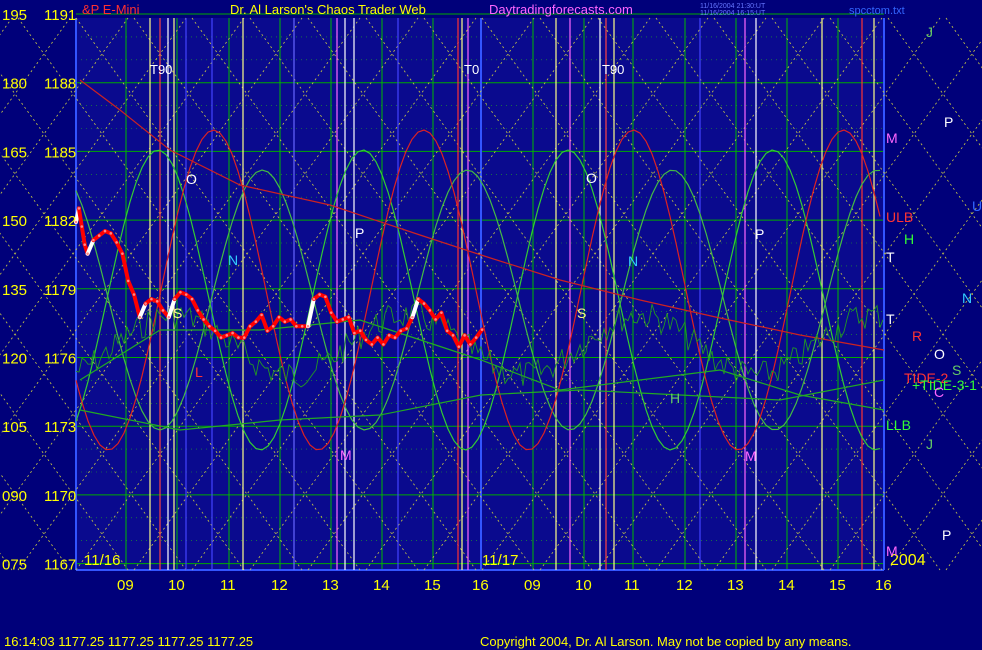 The width and height of the screenshot is (982, 650). Describe the element at coordinates (561, 9) in the screenshot. I see `site-link: Daytradingforecasts.com` at that location.